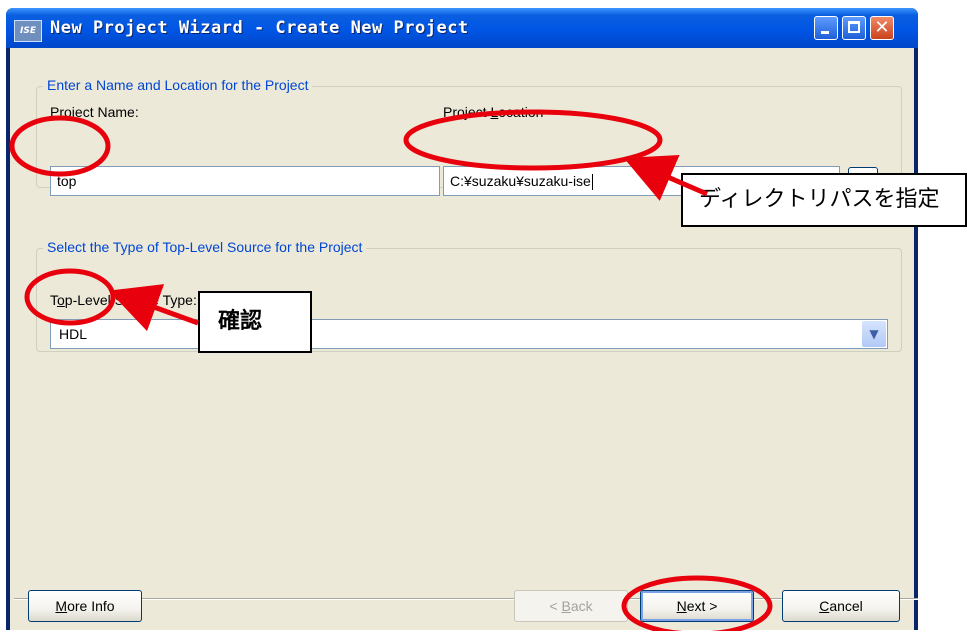 The height and width of the screenshot is (631, 977). What do you see at coordinates (259, 28) in the screenshot?
I see `window-title: New Project Wizard - Create New Project` at bounding box center [259, 28].